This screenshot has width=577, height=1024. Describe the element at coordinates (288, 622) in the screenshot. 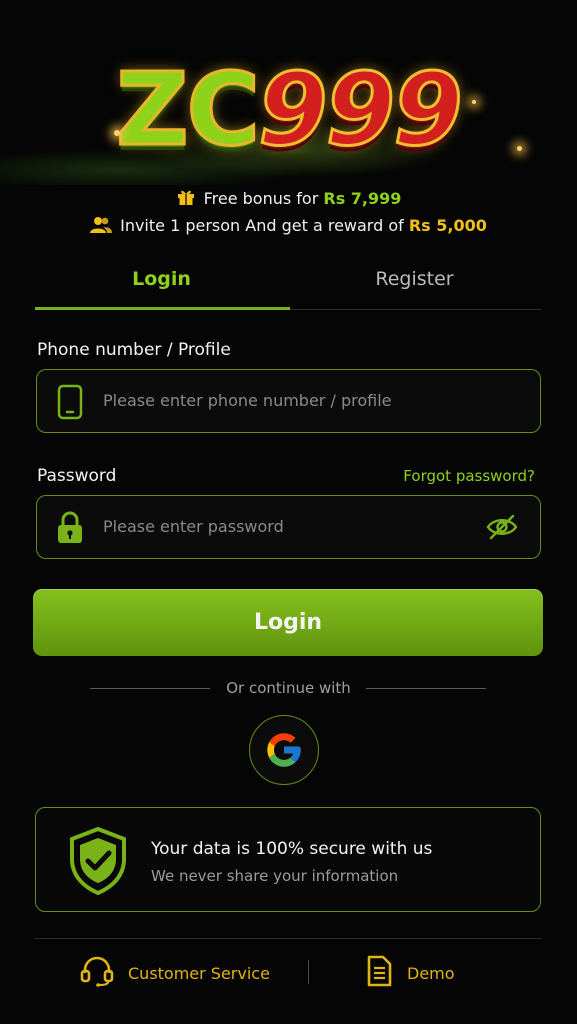

I see `login-button: Login` at that location.